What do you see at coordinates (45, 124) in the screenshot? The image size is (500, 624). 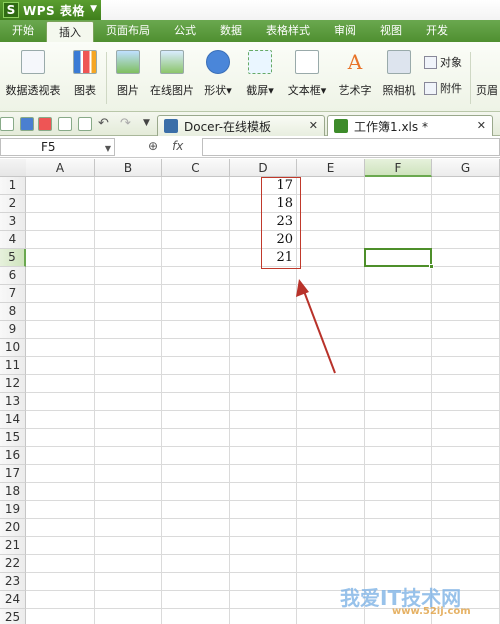 I see `export-pdf-icon` at bounding box center [45, 124].